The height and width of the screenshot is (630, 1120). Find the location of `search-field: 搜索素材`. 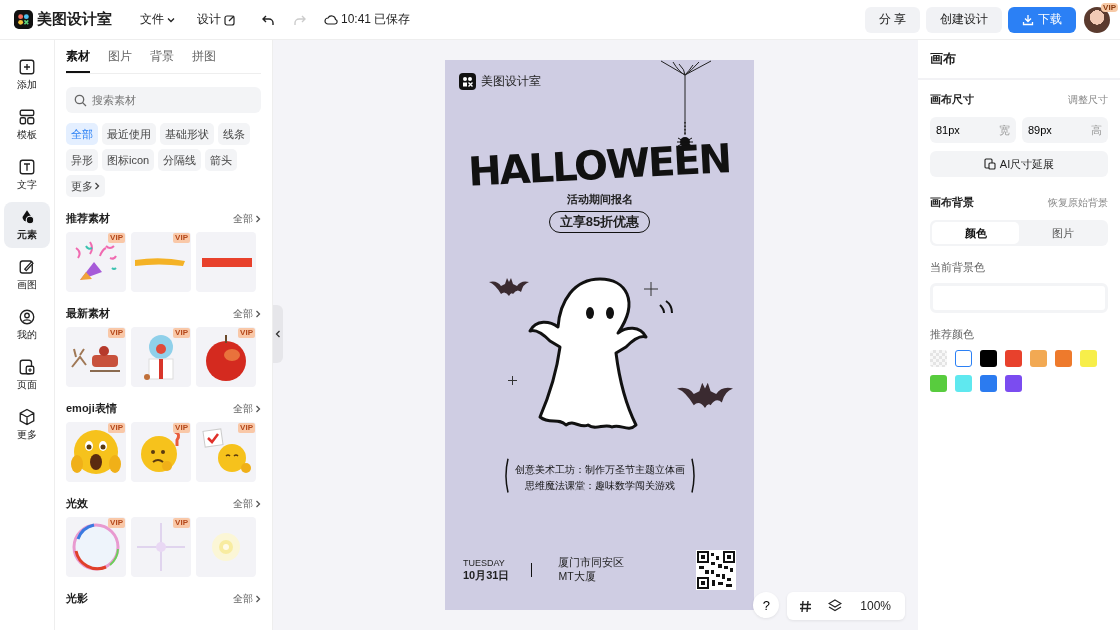

search-field: 搜索素材 is located at coordinates (163, 100).